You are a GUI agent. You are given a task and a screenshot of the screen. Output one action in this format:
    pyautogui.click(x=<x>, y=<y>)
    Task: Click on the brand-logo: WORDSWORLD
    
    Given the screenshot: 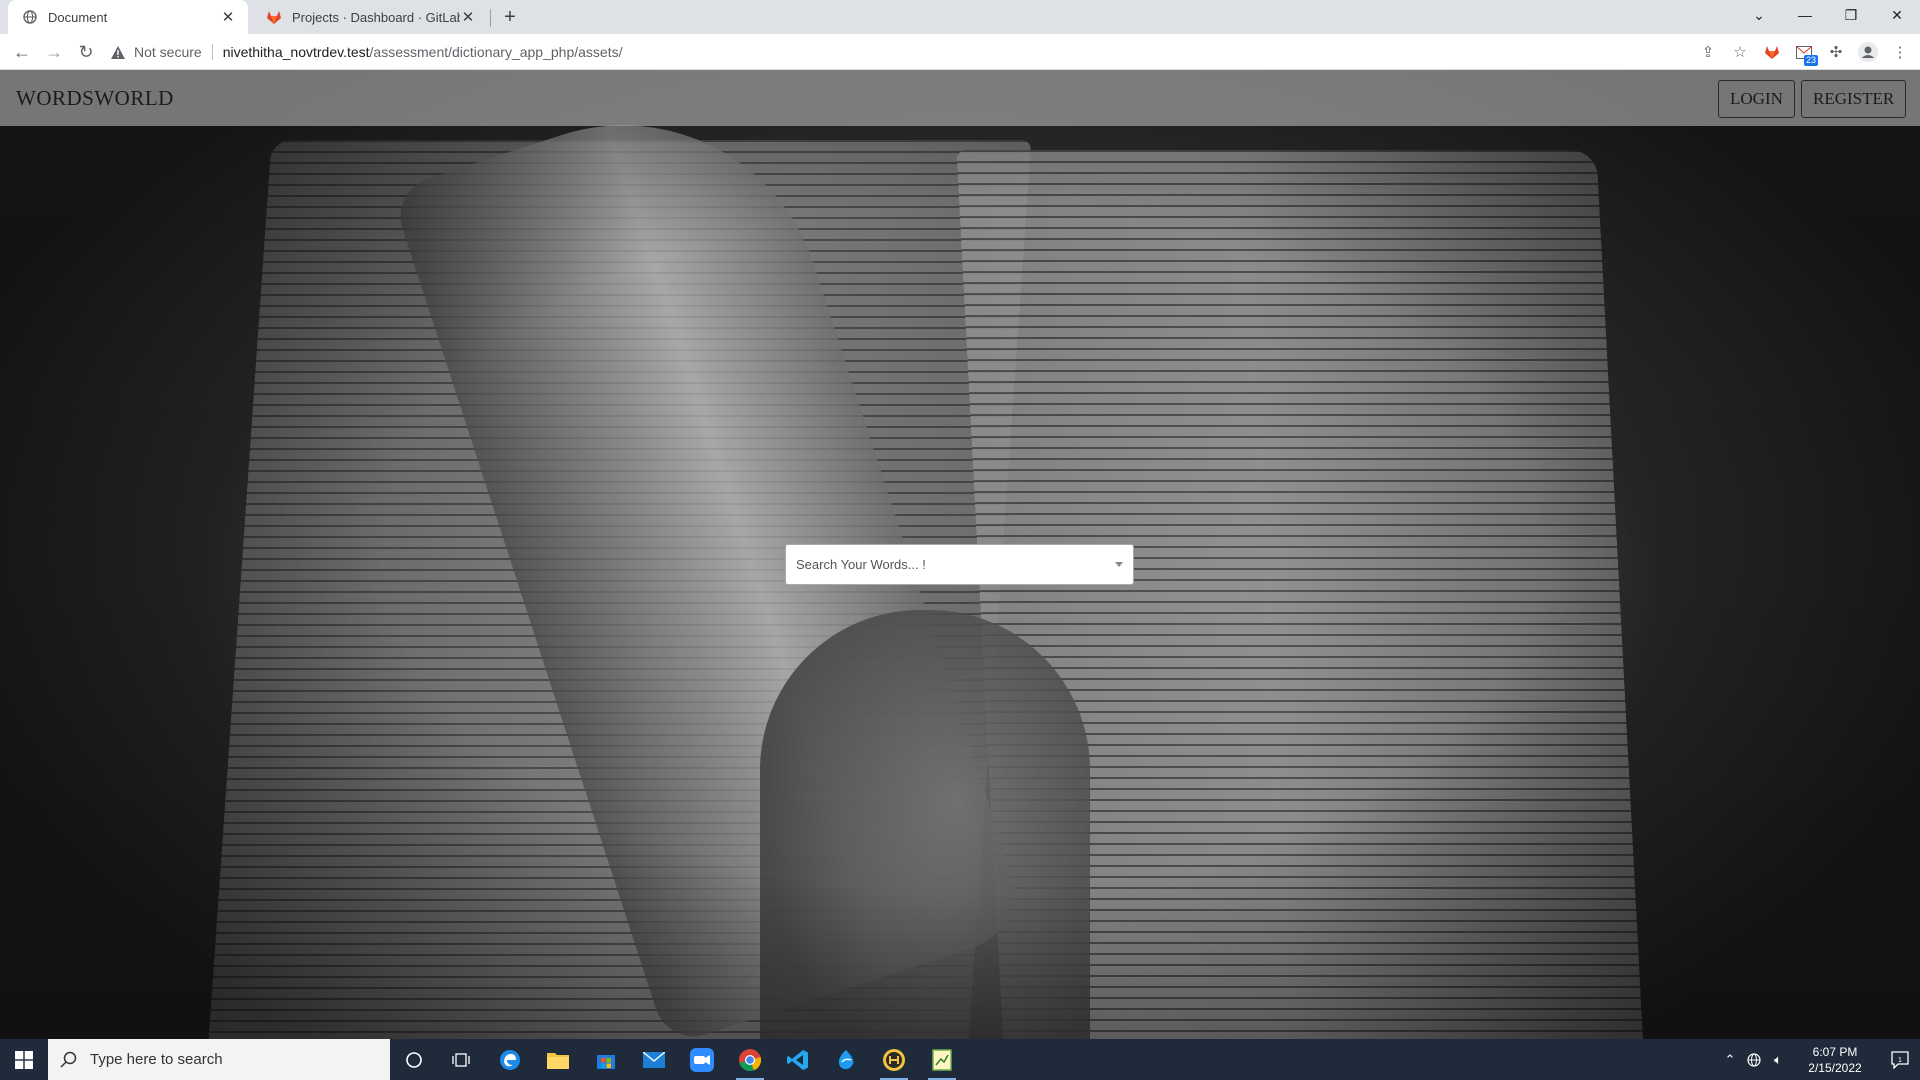 What is the action you would take?
    pyautogui.click(x=95, y=98)
    